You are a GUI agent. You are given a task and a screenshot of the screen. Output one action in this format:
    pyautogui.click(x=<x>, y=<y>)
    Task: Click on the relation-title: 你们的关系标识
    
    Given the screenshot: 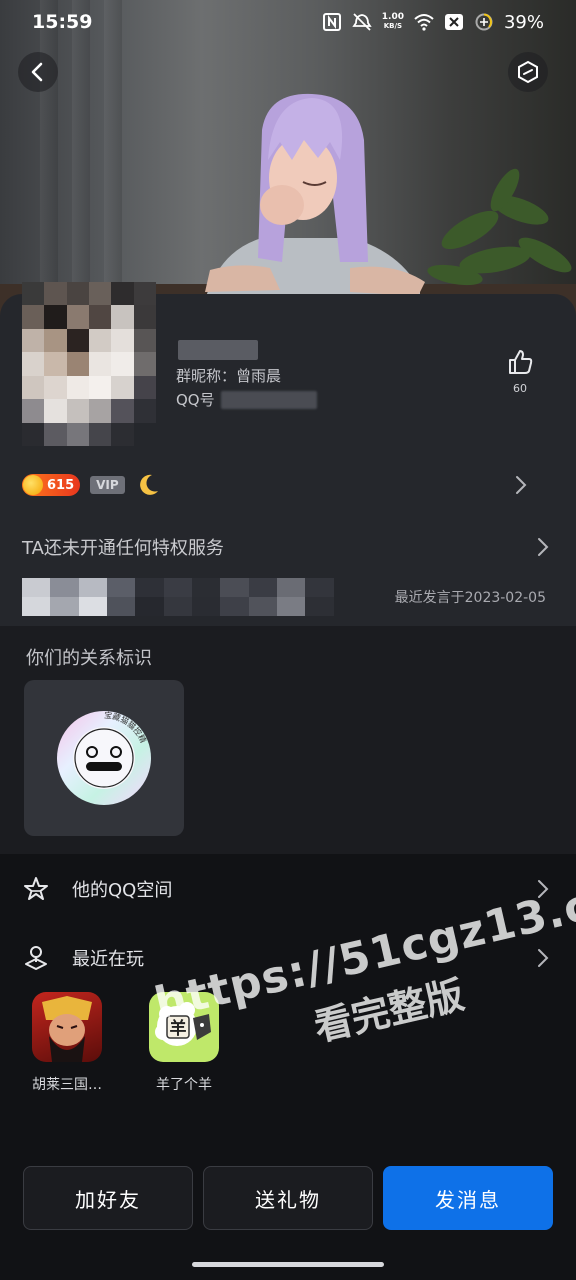 What is the action you would take?
    pyautogui.click(x=89, y=658)
    